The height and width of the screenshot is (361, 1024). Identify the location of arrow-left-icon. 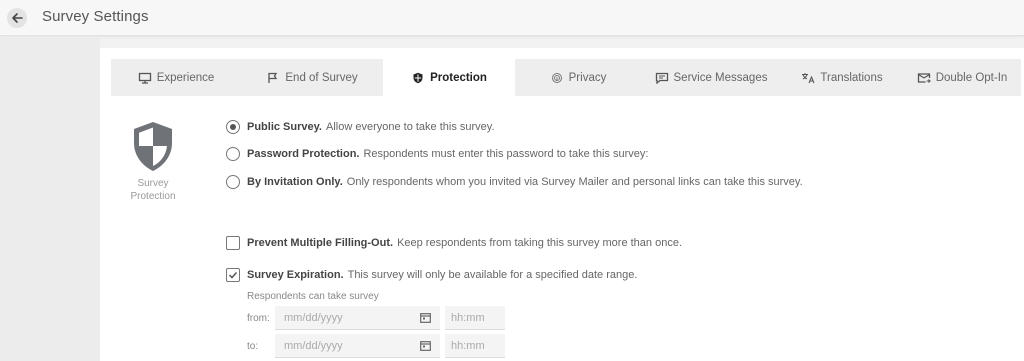
(17, 18).